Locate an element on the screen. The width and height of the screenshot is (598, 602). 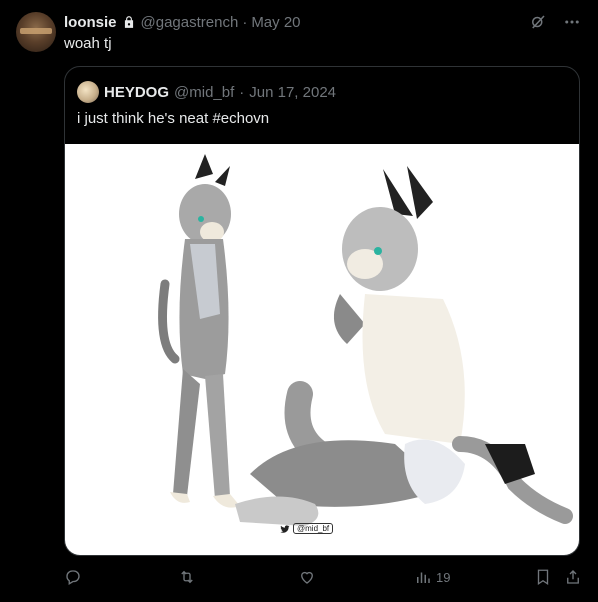
author-name: loonsie is located at coordinates (90, 22).